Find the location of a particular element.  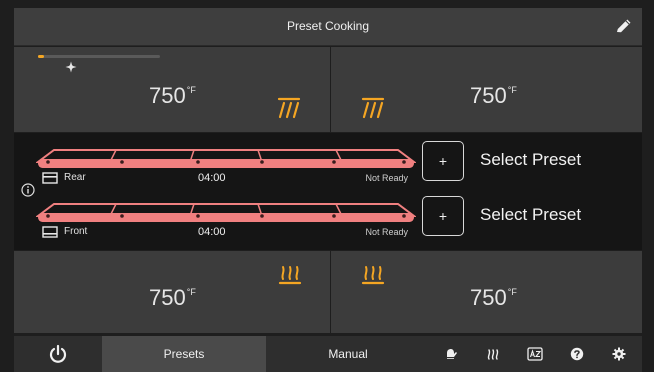

settings-button is located at coordinates (619, 354).